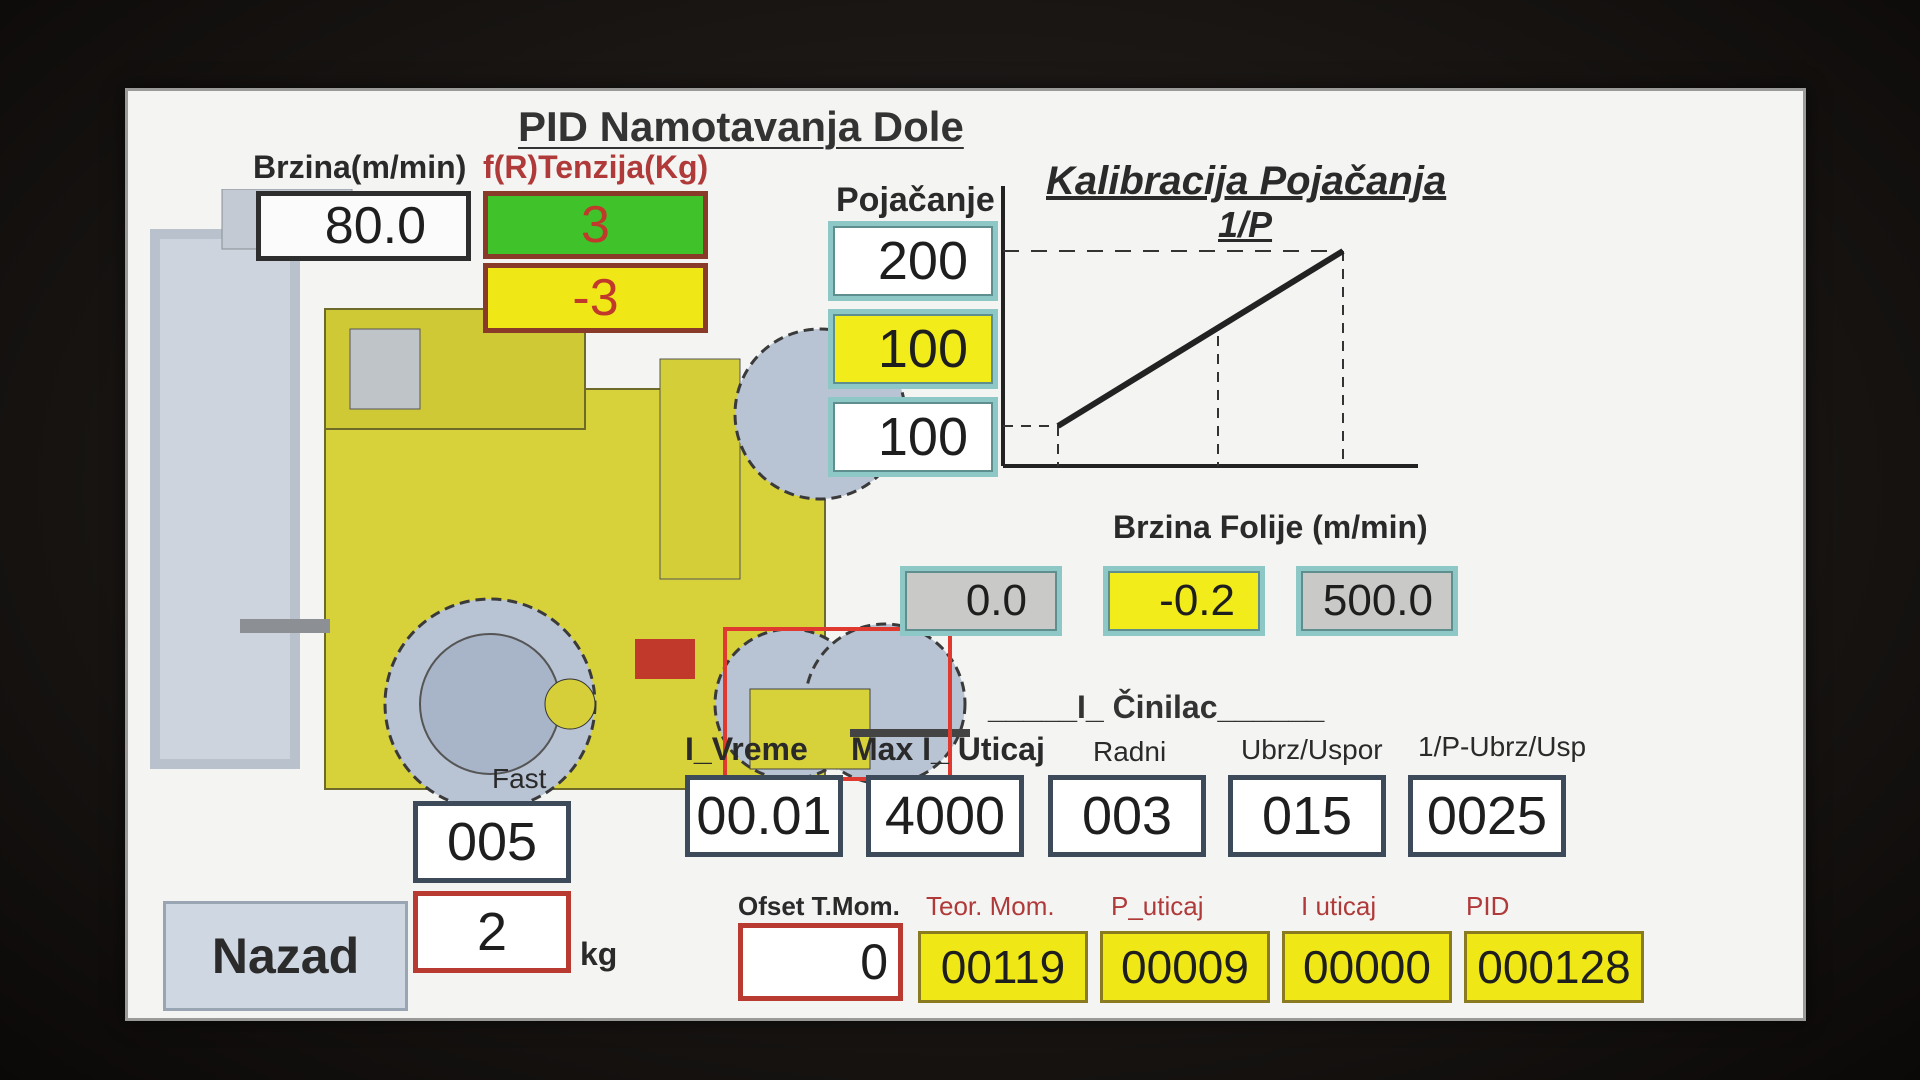  I want to click on param-label-vreme: I_Vreme, so click(746, 749).